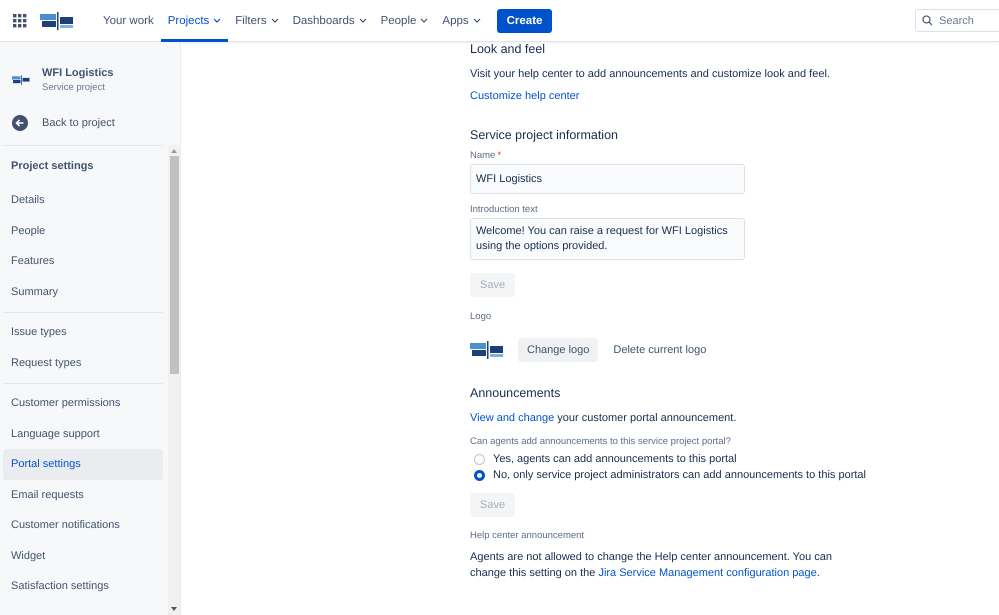  What do you see at coordinates (461, 21) in the screenshot?
I see `nav-menu-item: Apps` at bounding box center [461, 21].